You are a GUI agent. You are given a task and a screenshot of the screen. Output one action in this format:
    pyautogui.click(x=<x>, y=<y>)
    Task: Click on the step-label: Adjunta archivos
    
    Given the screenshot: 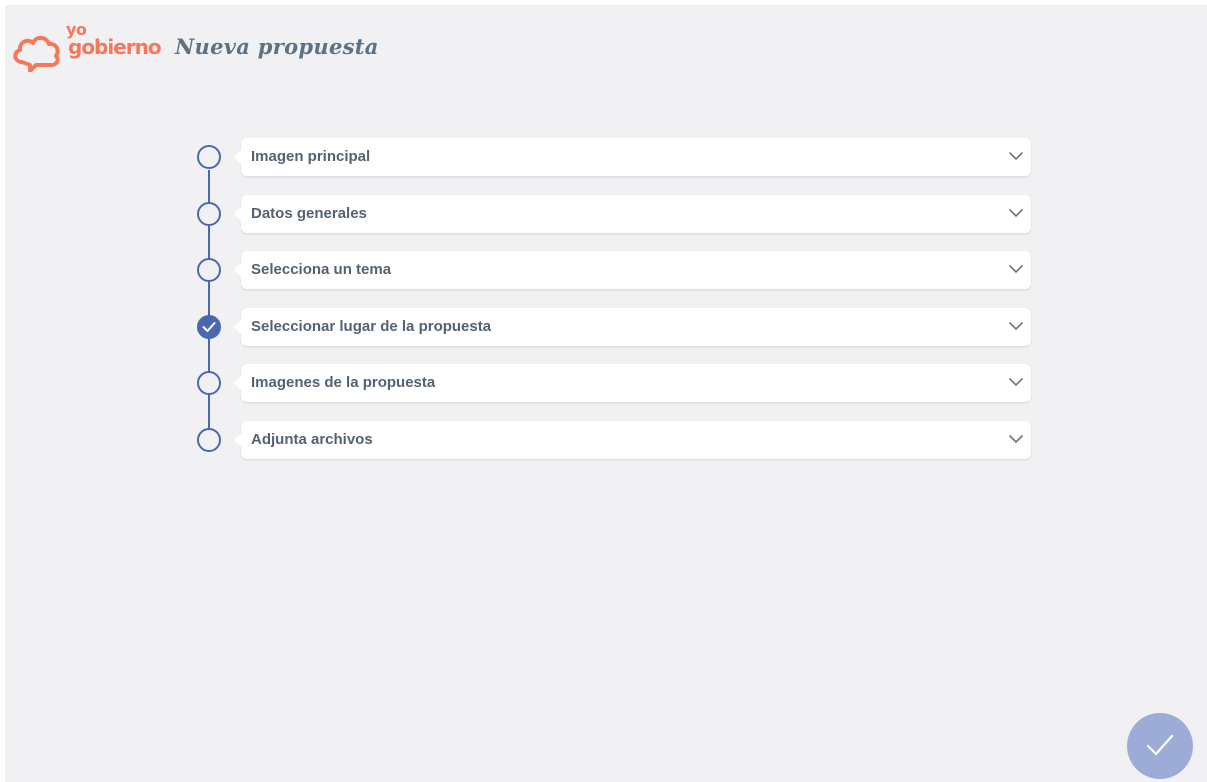 What is the action you would take?
    pyautogui.click(x=312, y=439)
    